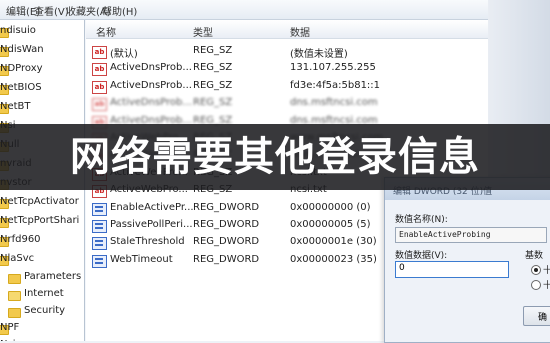 The height and width of the screenshot is (343, 550). Describe the element at coordinates (333, 68) in the screenshot. I see `value-data: 131.107.255.255` at that location.